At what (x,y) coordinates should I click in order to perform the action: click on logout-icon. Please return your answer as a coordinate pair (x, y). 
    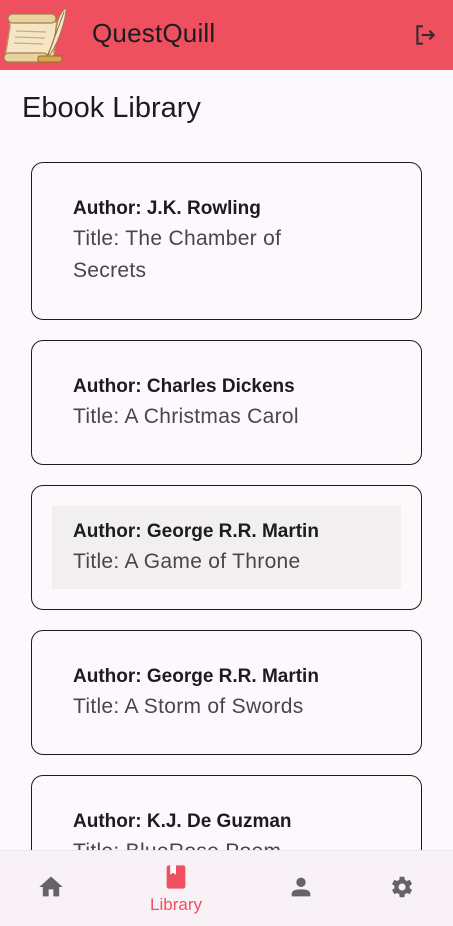
    Looking at the image, I should click on (426, 35).